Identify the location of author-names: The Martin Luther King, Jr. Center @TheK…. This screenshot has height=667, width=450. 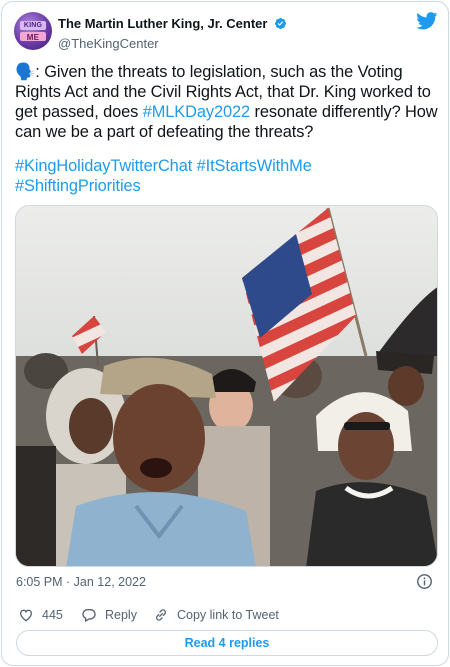
(172, 34).